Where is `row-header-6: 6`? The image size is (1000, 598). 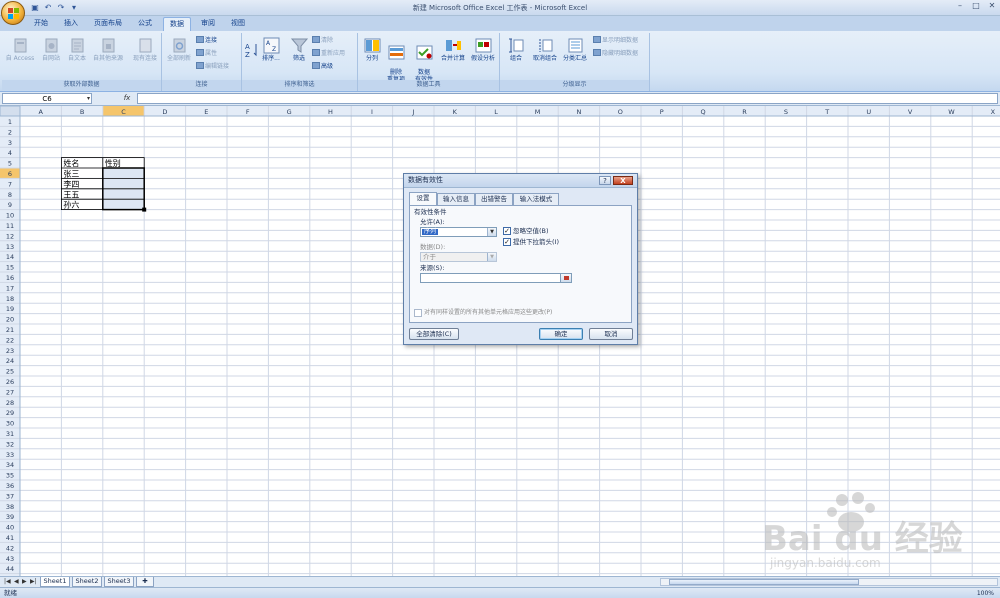
row-header-6: 6 is located at coordinates (10, 174).